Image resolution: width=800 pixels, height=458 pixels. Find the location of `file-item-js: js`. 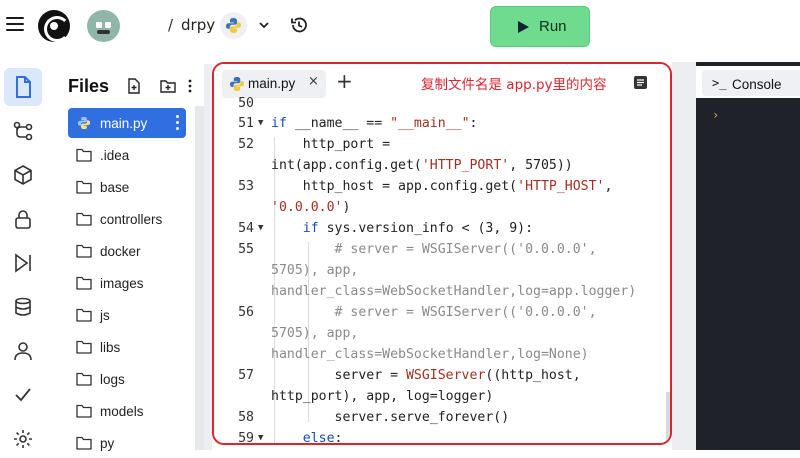

file-item-js: js is located at coordinates (127, 315).